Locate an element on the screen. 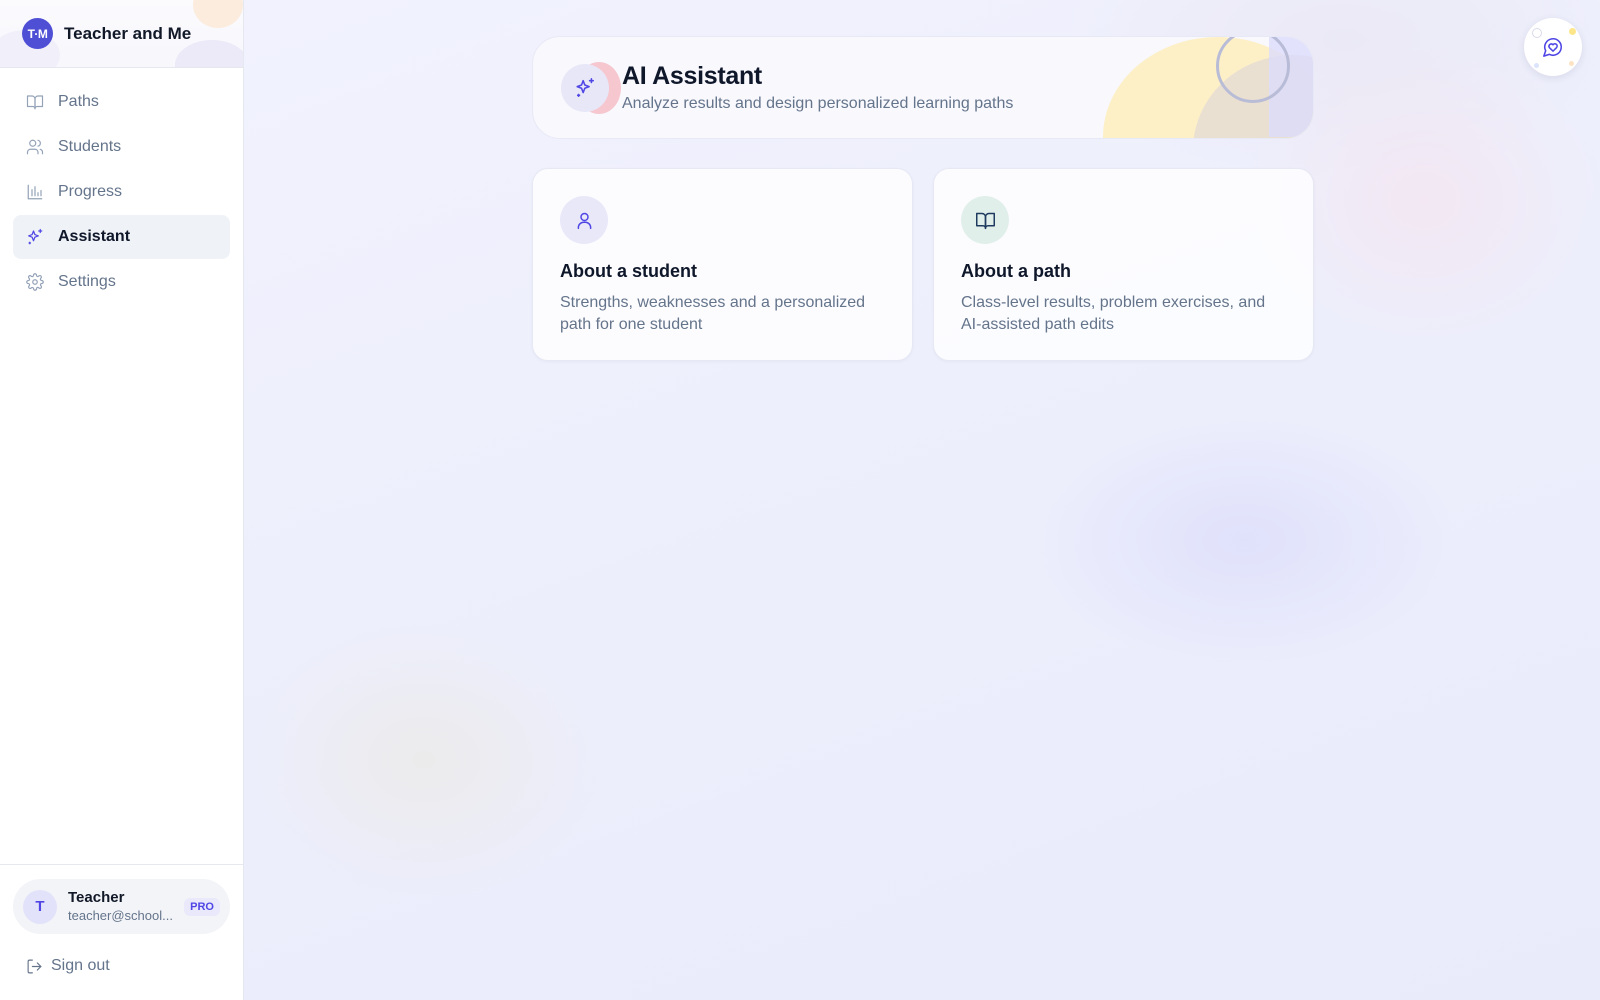 This screenshot has height=1000, width=1600. sidebar-footer: T Teacher teacher@school... PRO Sign out is located at coordinates (121, 932).